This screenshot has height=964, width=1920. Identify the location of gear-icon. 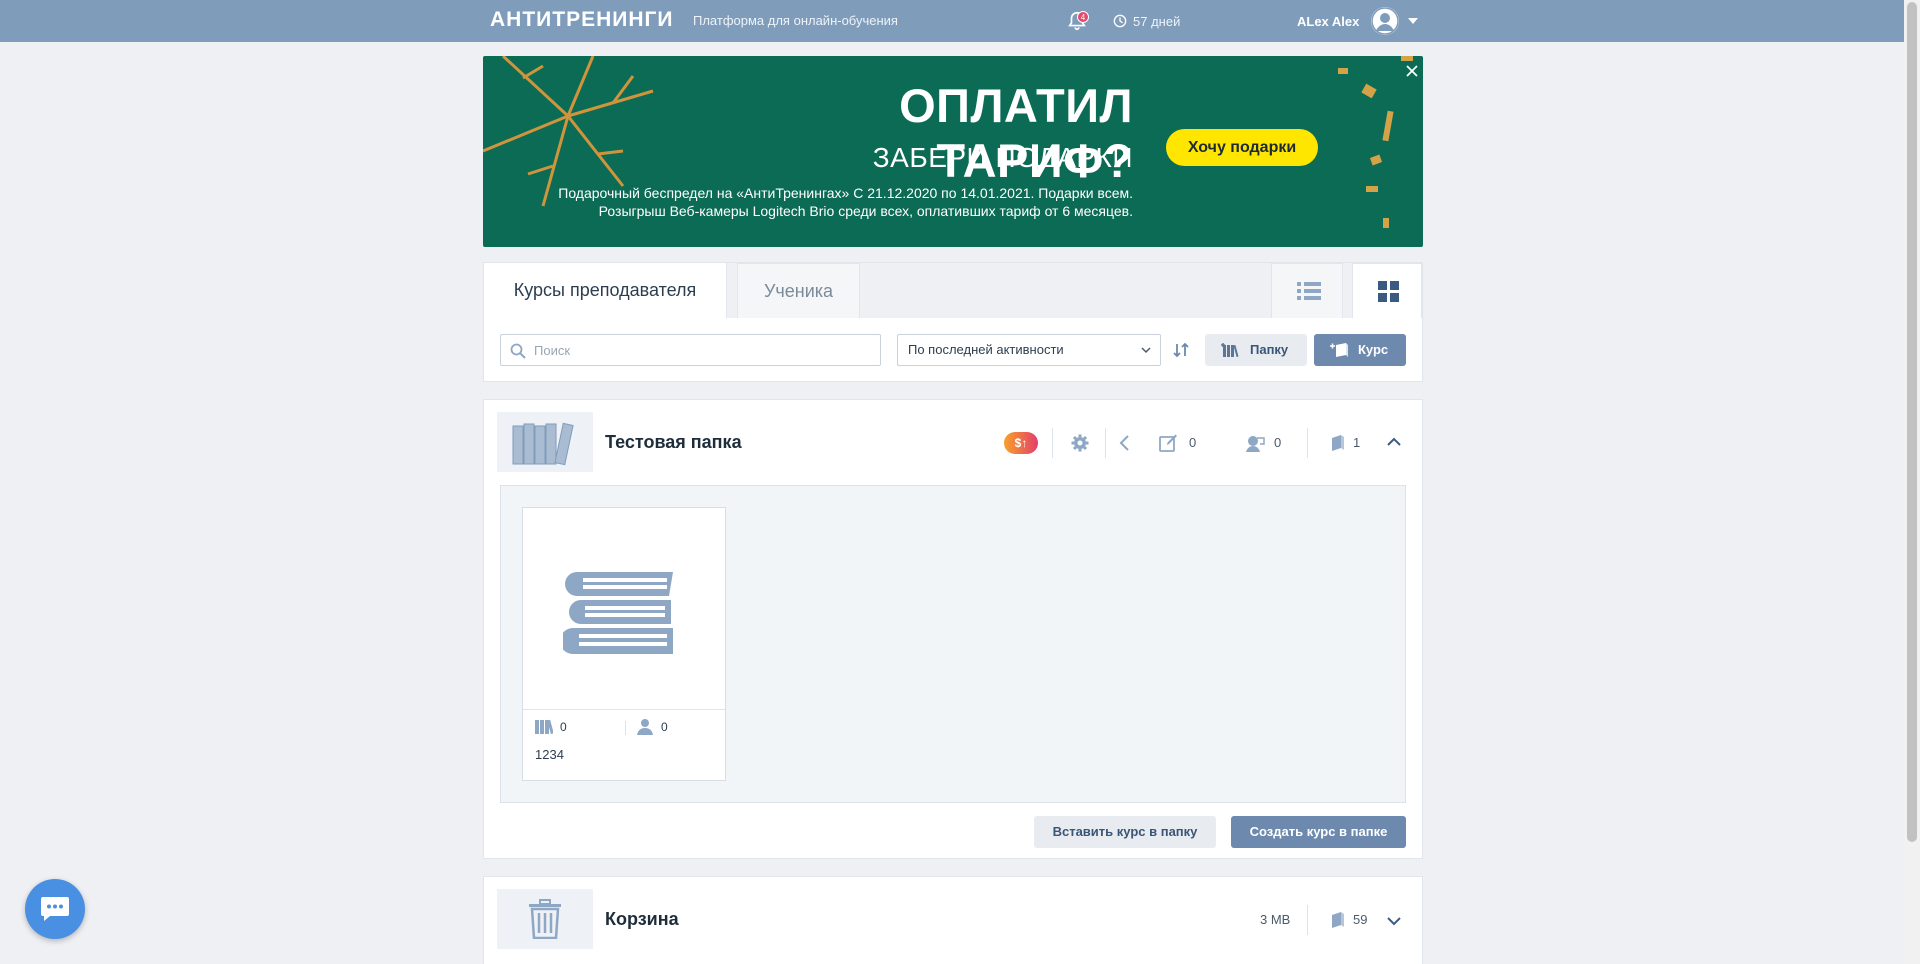
(1080, 443).